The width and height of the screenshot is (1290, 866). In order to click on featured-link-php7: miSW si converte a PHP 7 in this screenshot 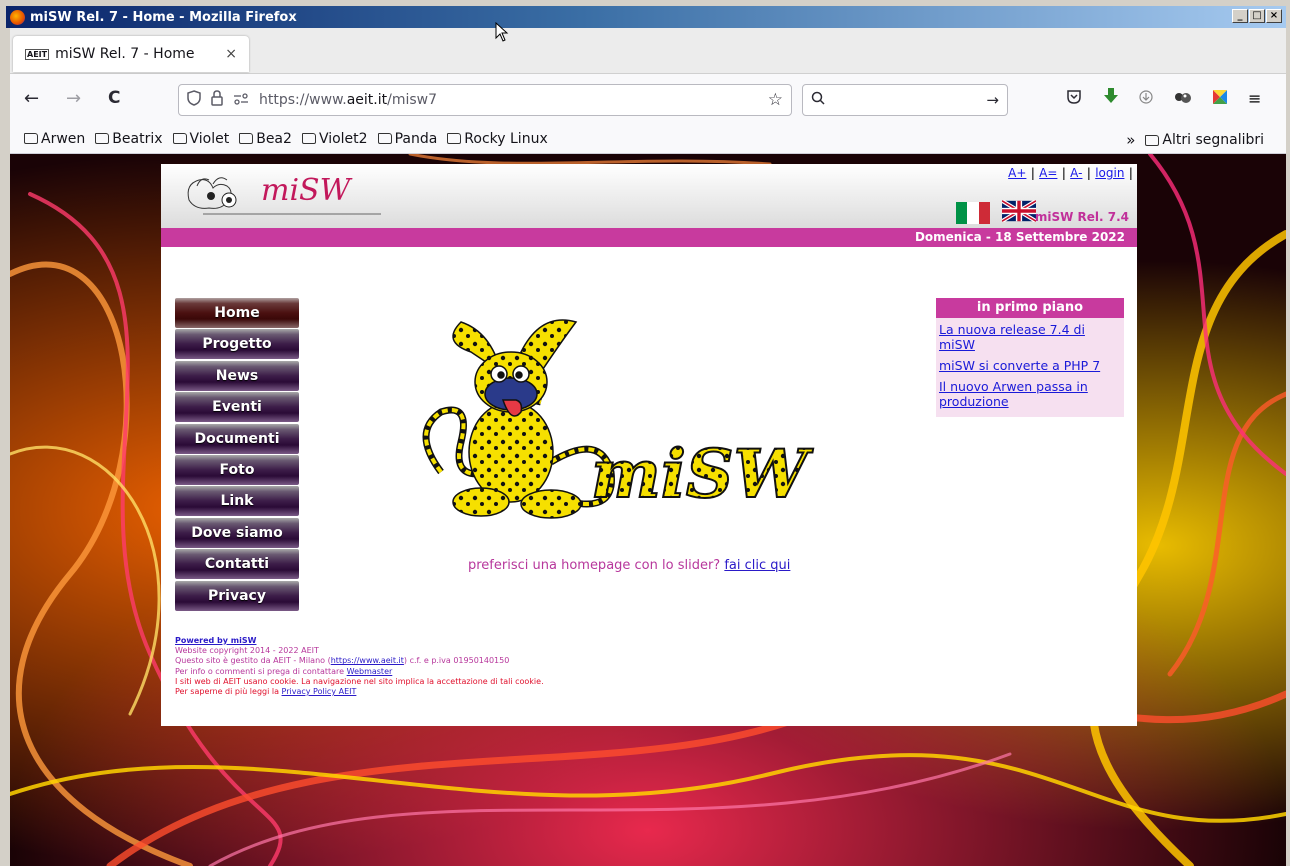, I will do `click(1029, 365)`.